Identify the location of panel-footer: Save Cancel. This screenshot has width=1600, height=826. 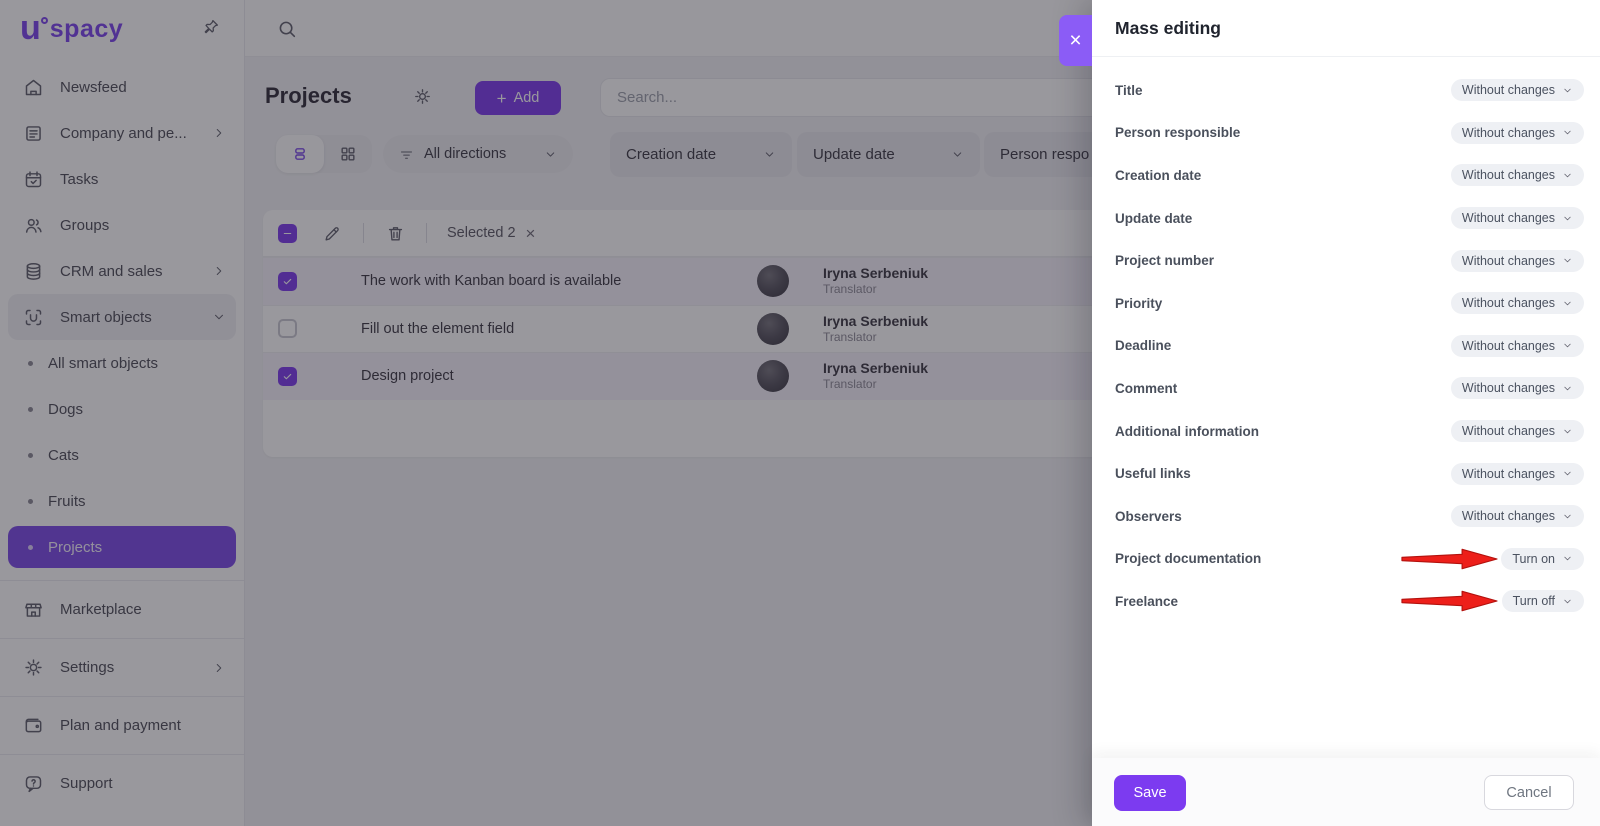
(1346, 792).